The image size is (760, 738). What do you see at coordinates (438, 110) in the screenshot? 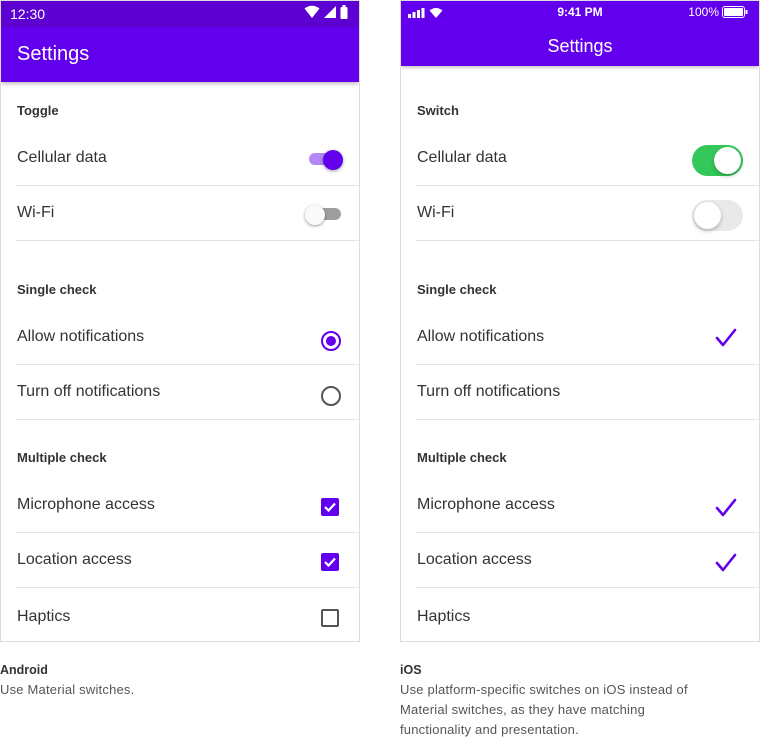
I see `section-title-switch: Switch` at bounding box center [438, 110].